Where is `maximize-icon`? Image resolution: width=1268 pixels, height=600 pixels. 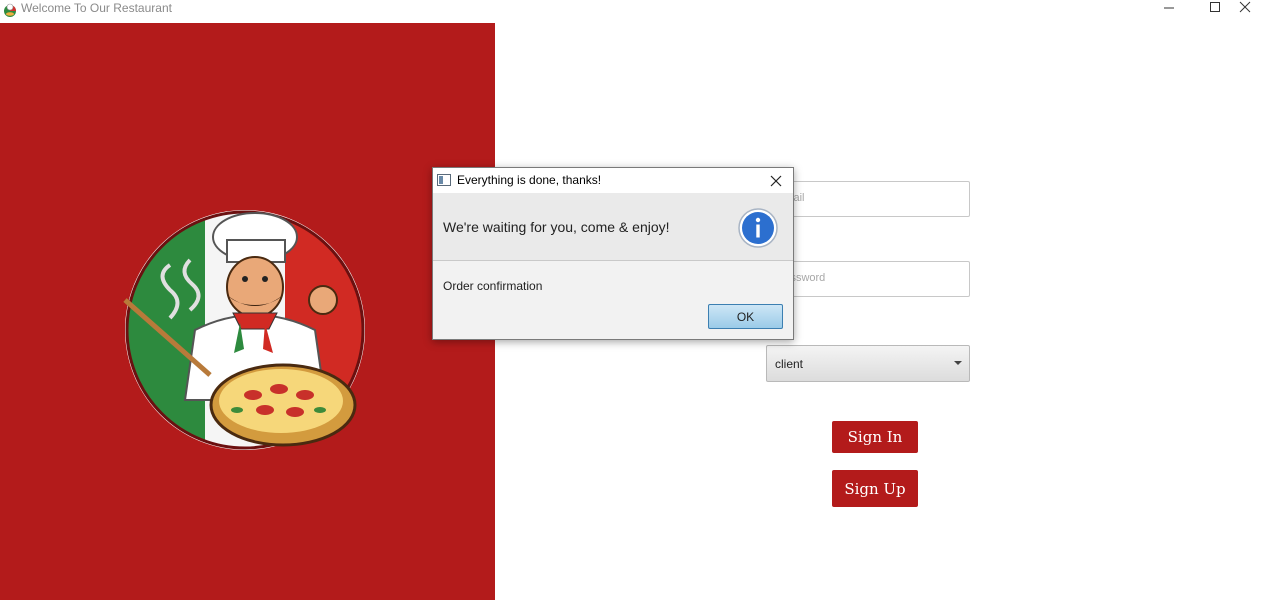
maximize-icon is located at coordinates (1215, 7).